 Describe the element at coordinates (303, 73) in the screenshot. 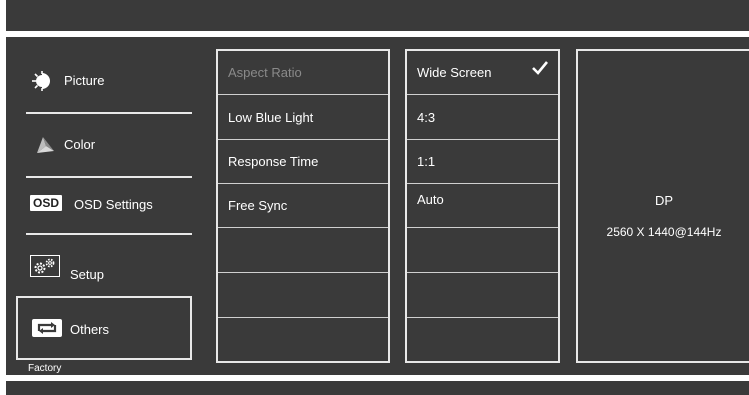

I see `setting-aspect-ratio: Aspect Ratio` at that location.